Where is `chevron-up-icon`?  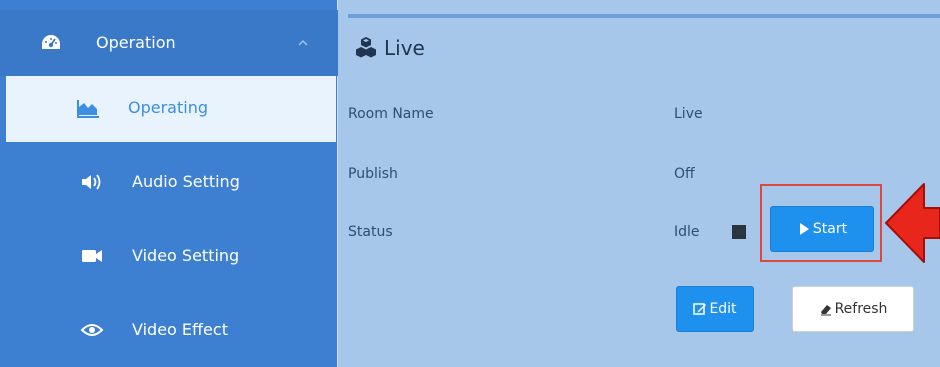 chevron-up-icon is located at coordinates (303, 43).